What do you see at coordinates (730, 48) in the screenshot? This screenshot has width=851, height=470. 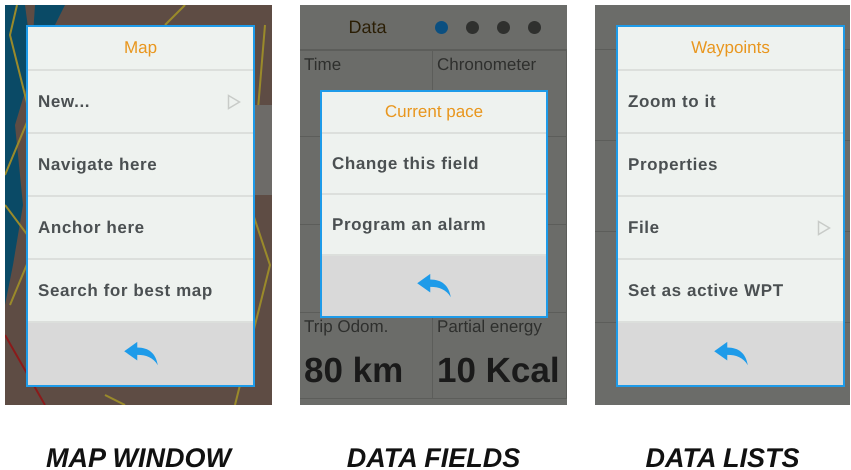 I see `menu-title: Waypoints` at bounding box center [730, 48].